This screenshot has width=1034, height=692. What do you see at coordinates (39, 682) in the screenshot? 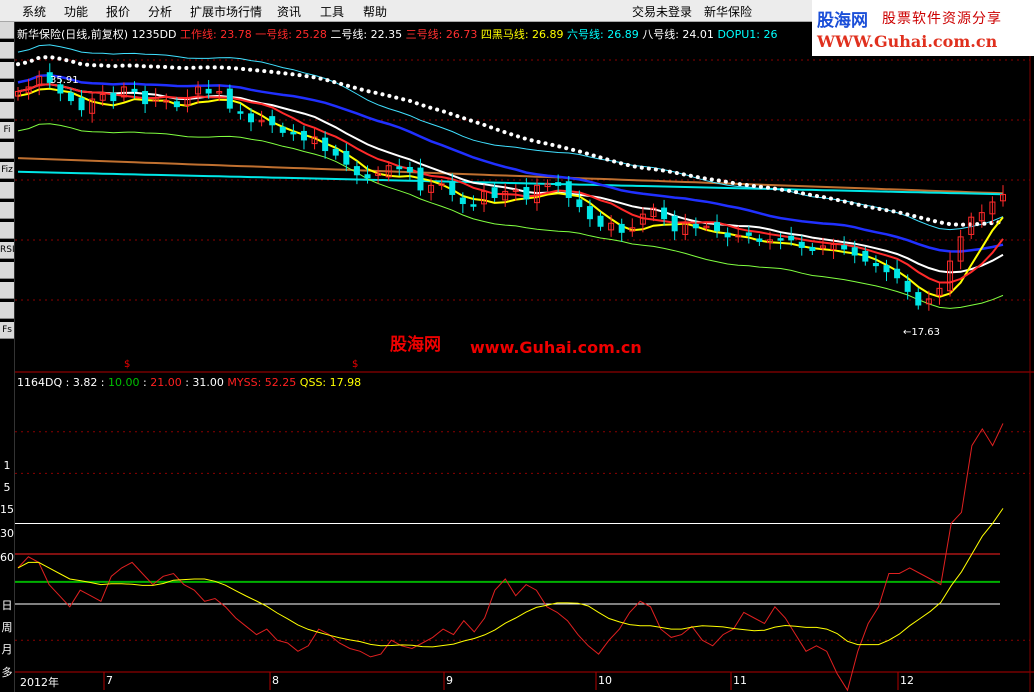
I see `date-label: 2012年` at bounding box center [39, 682].